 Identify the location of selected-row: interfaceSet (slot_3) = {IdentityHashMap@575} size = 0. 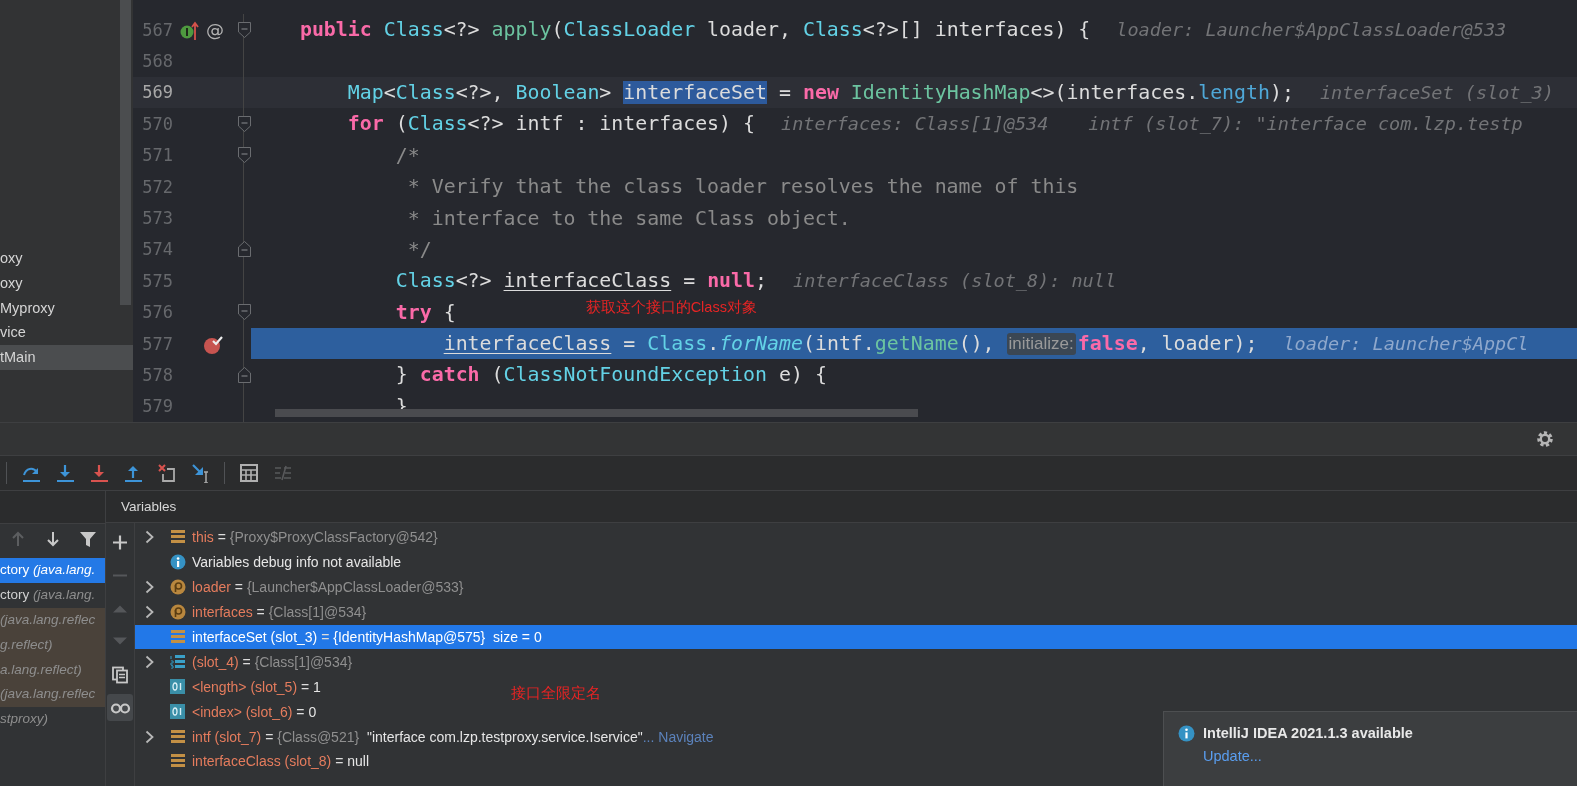
(856, 637).